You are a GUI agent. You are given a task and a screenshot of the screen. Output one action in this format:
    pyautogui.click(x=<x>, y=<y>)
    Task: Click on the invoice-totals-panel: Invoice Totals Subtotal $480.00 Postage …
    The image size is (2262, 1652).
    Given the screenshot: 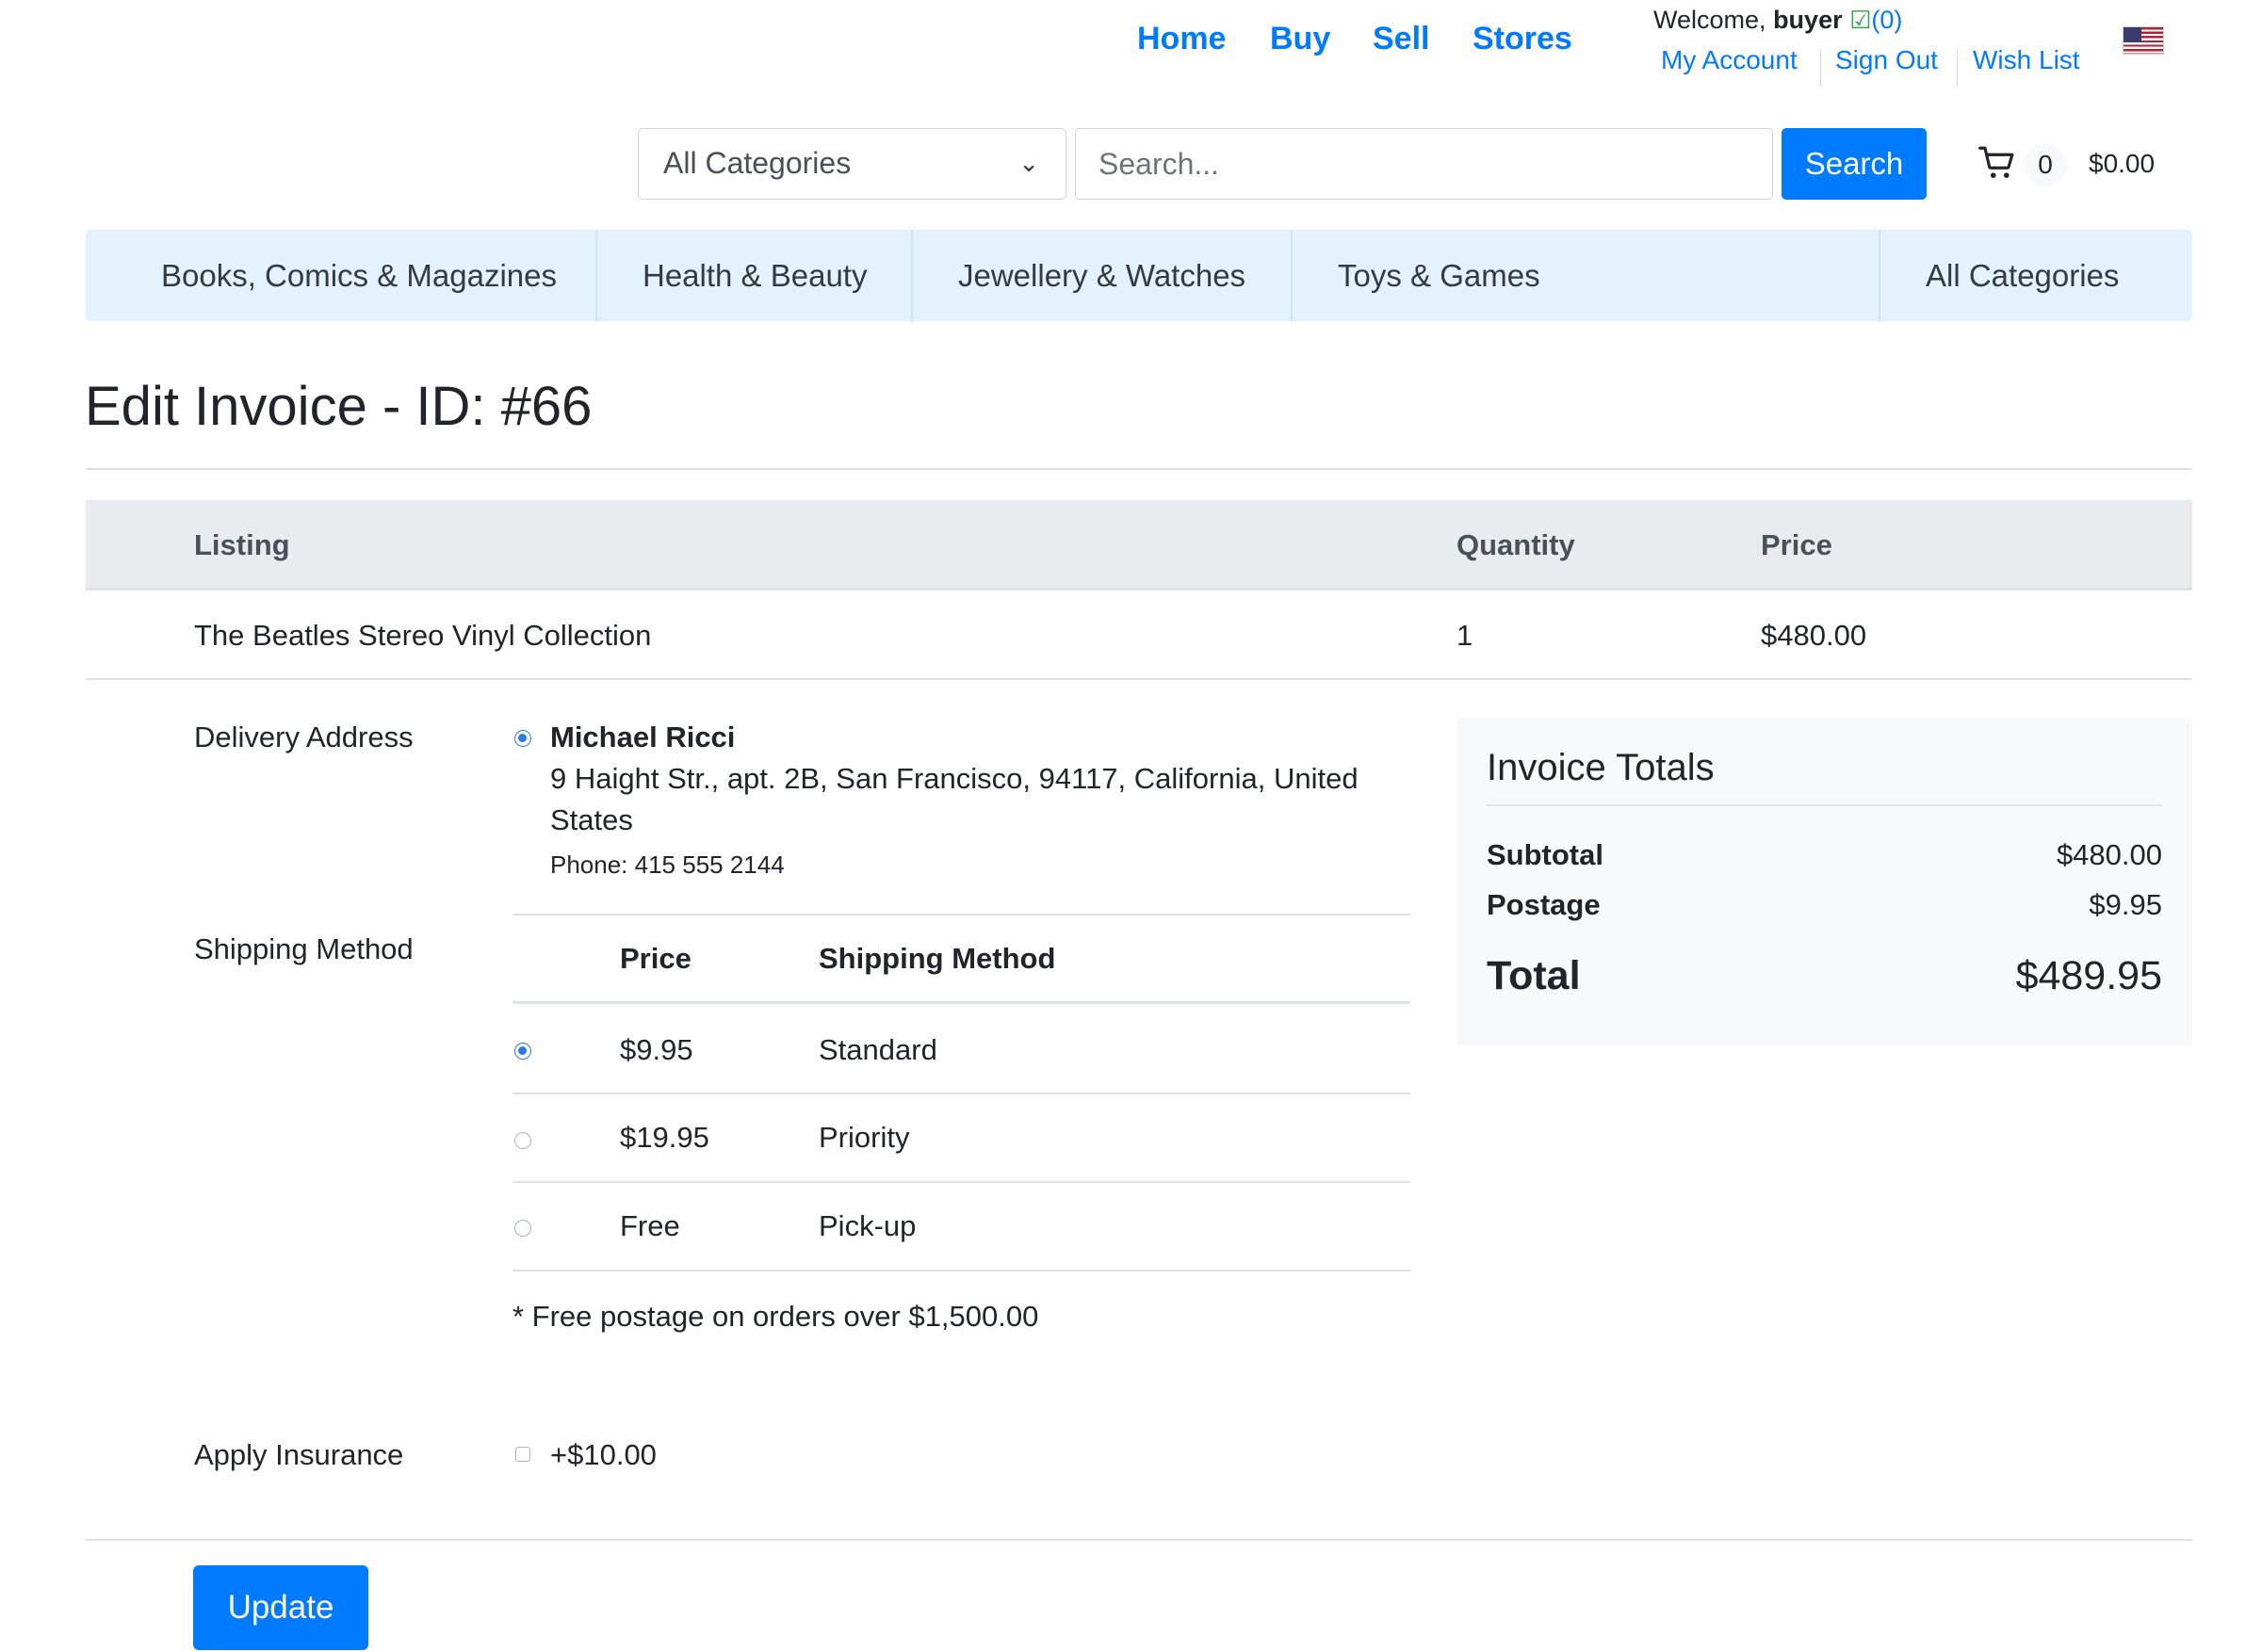 What is the action you would take?
    pyautogui.click(x=1824, y=882)
    